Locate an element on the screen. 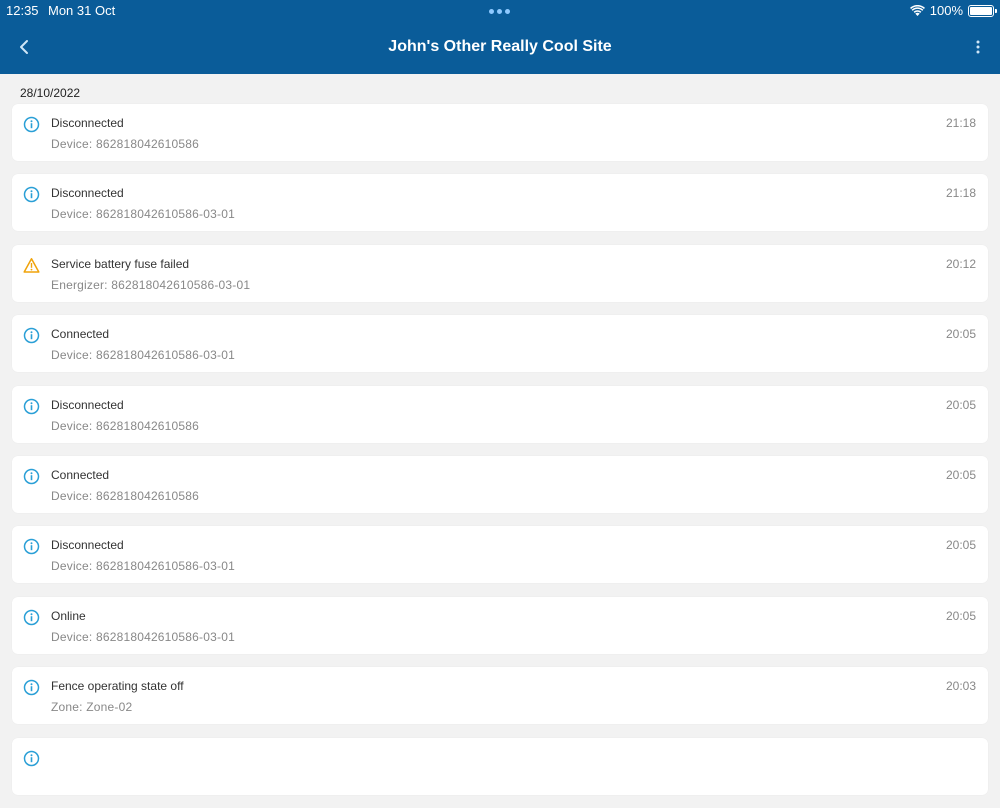  event-card is located at coordinates (500, 766).